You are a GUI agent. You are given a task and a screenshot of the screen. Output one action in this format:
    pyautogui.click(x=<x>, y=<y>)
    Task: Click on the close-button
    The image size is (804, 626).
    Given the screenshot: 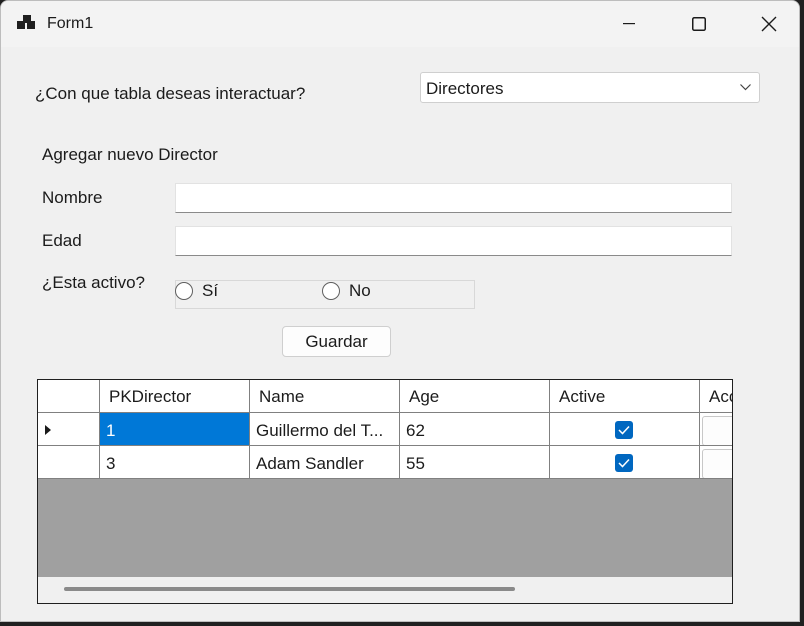 What is the action you would take?
    pyautogui.click(x=766, y=24)
    